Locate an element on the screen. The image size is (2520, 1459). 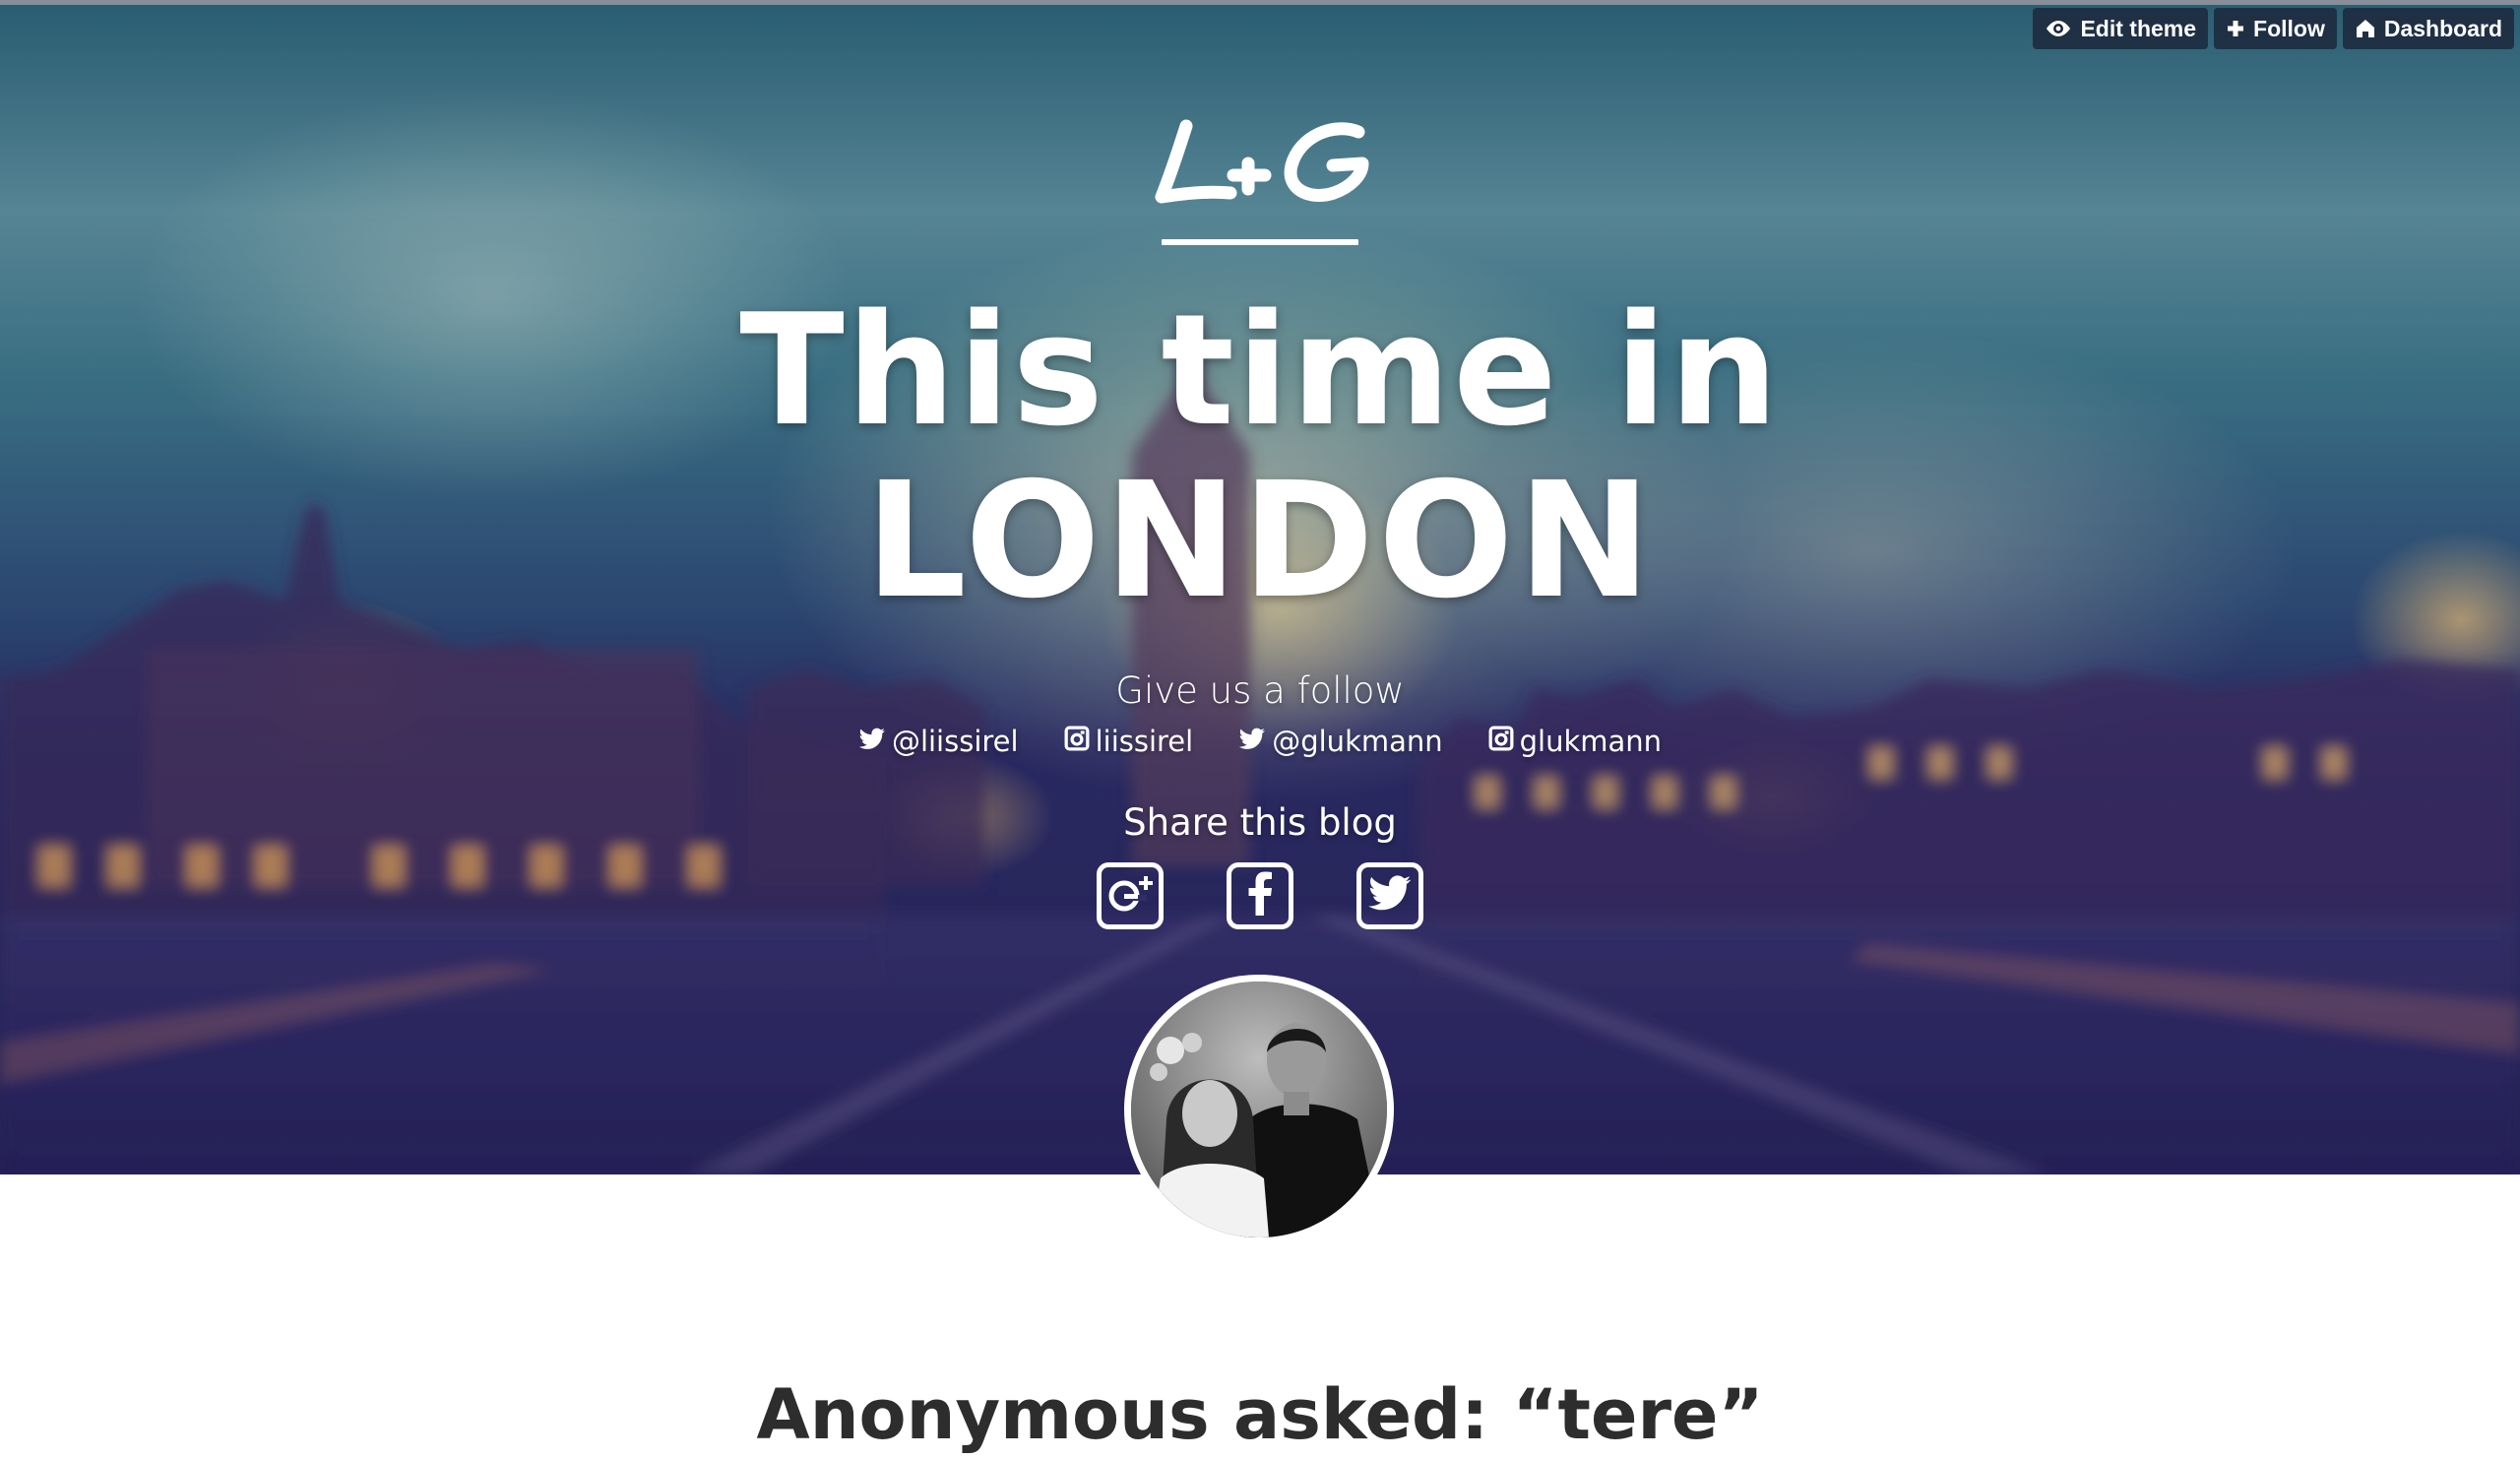
blog-title-line2: LONDON is located at coordinates (1260, 541).